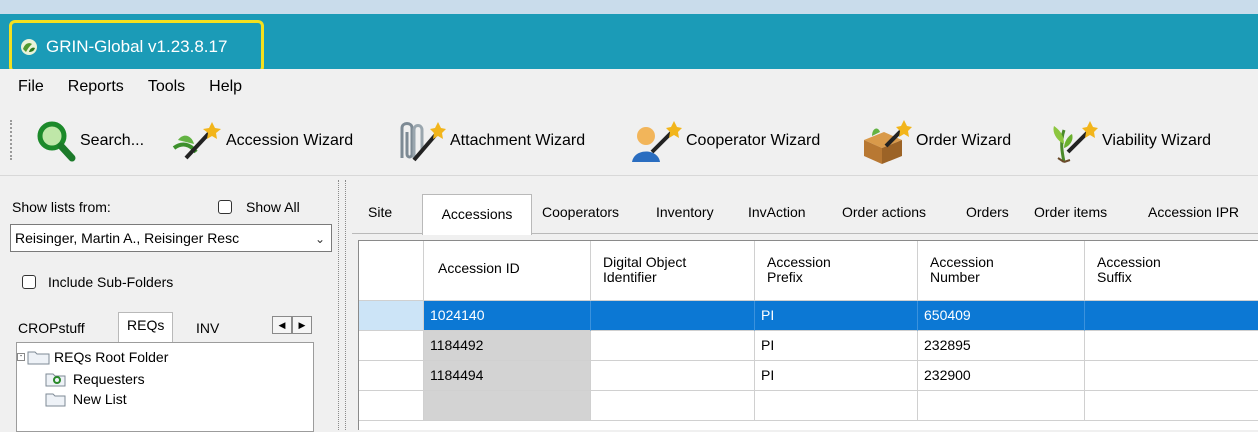 This screenshot has height=432, width=1258. Describe the element at coordinates (477, 214) in the screenshot. I see `tab-accessions: Accessions` at that location.